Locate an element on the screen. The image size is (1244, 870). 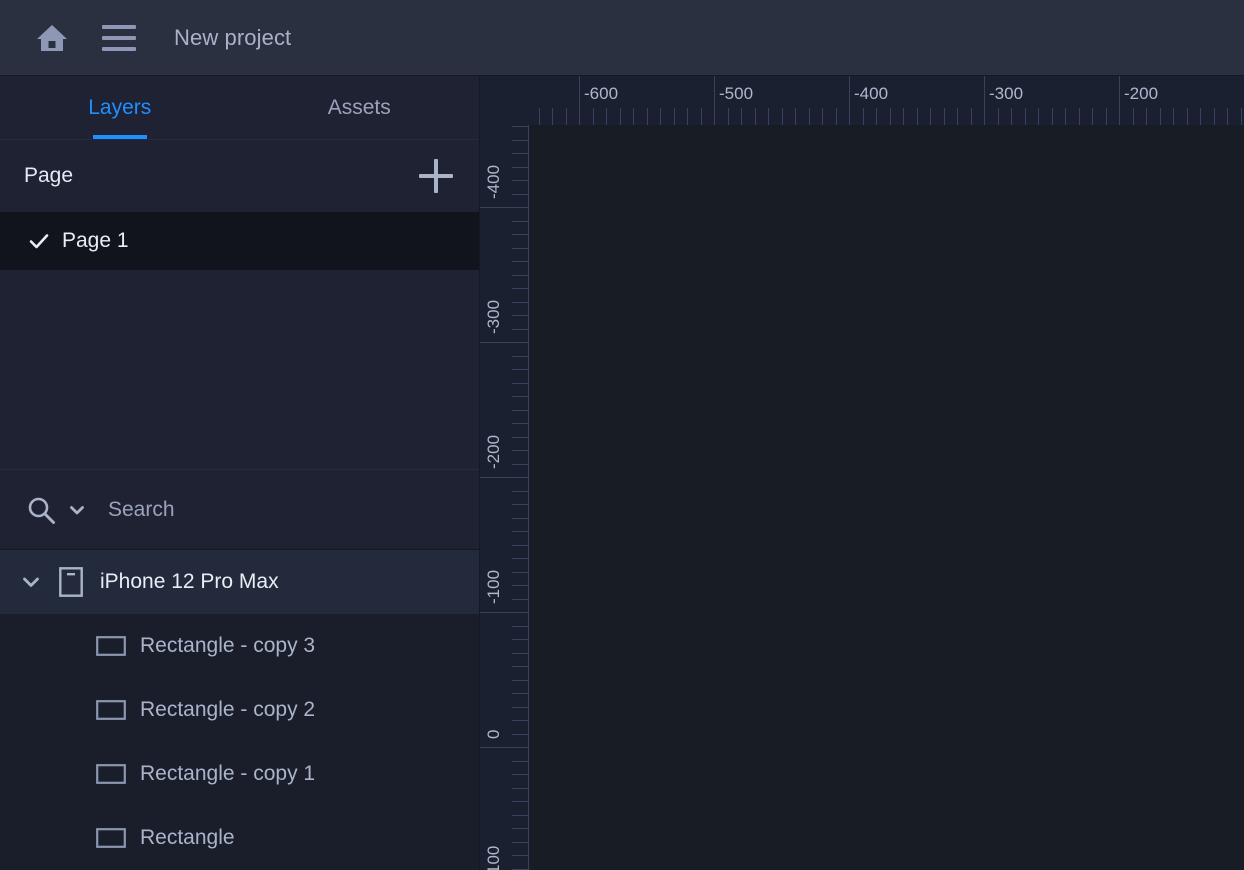
home-button is located at coordinates (52, 38).